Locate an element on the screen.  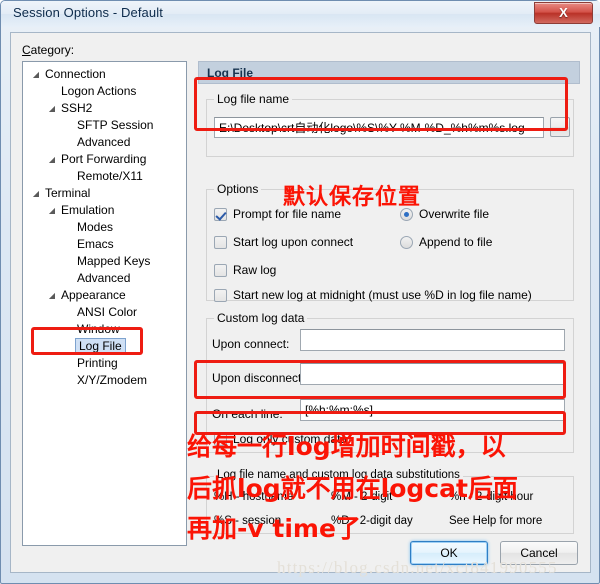
custom-log-data-legend: Custom log data is located at coordinates (261, 318).